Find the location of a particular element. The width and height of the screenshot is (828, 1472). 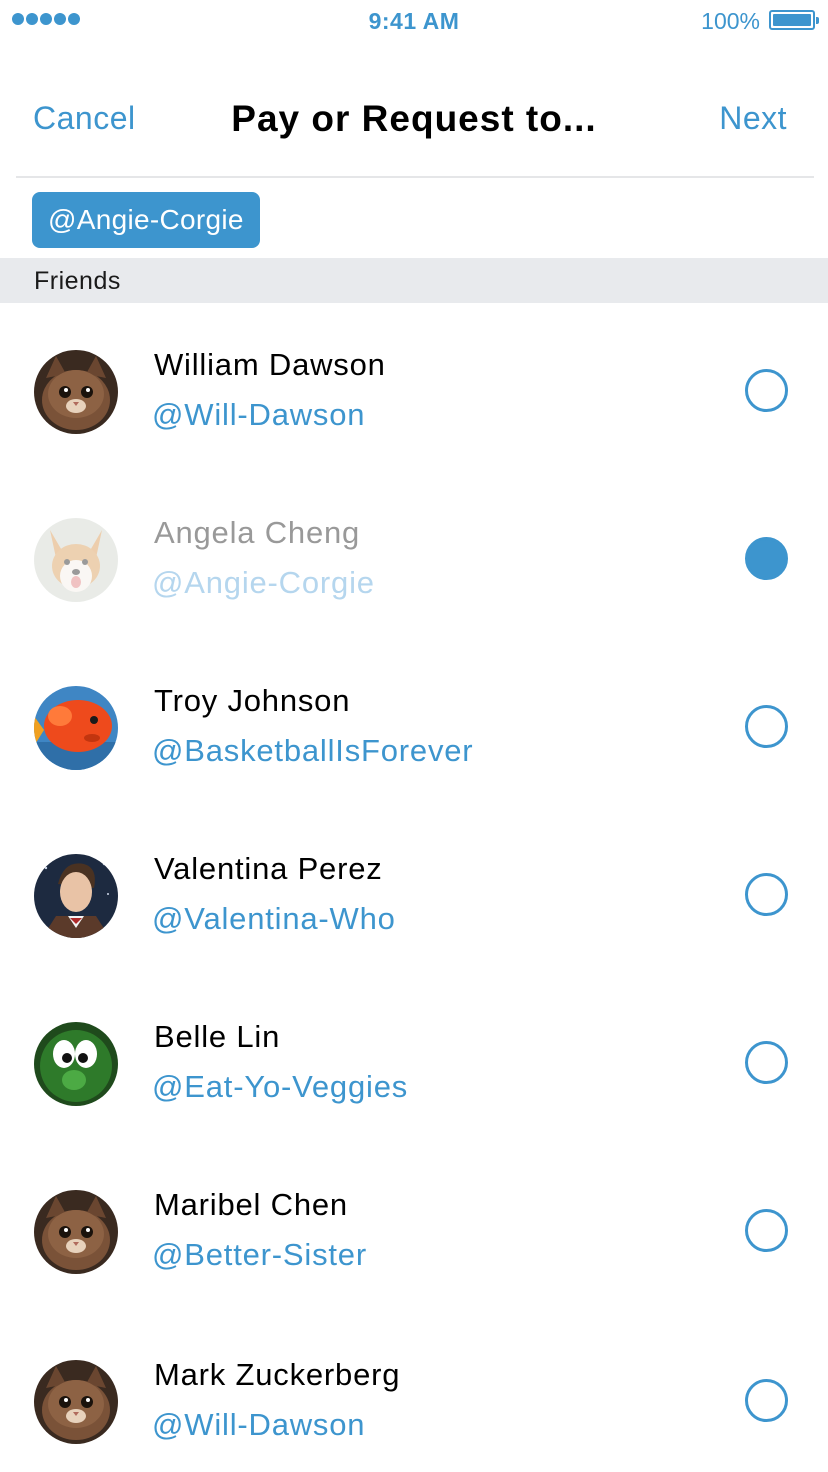

battery-percent: 100% is located at coordinates (730, 21).